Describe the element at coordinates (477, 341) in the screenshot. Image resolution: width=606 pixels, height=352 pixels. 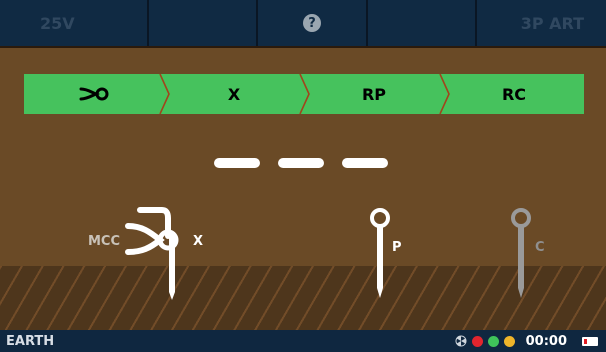
I see `status-dot-red` at that location.